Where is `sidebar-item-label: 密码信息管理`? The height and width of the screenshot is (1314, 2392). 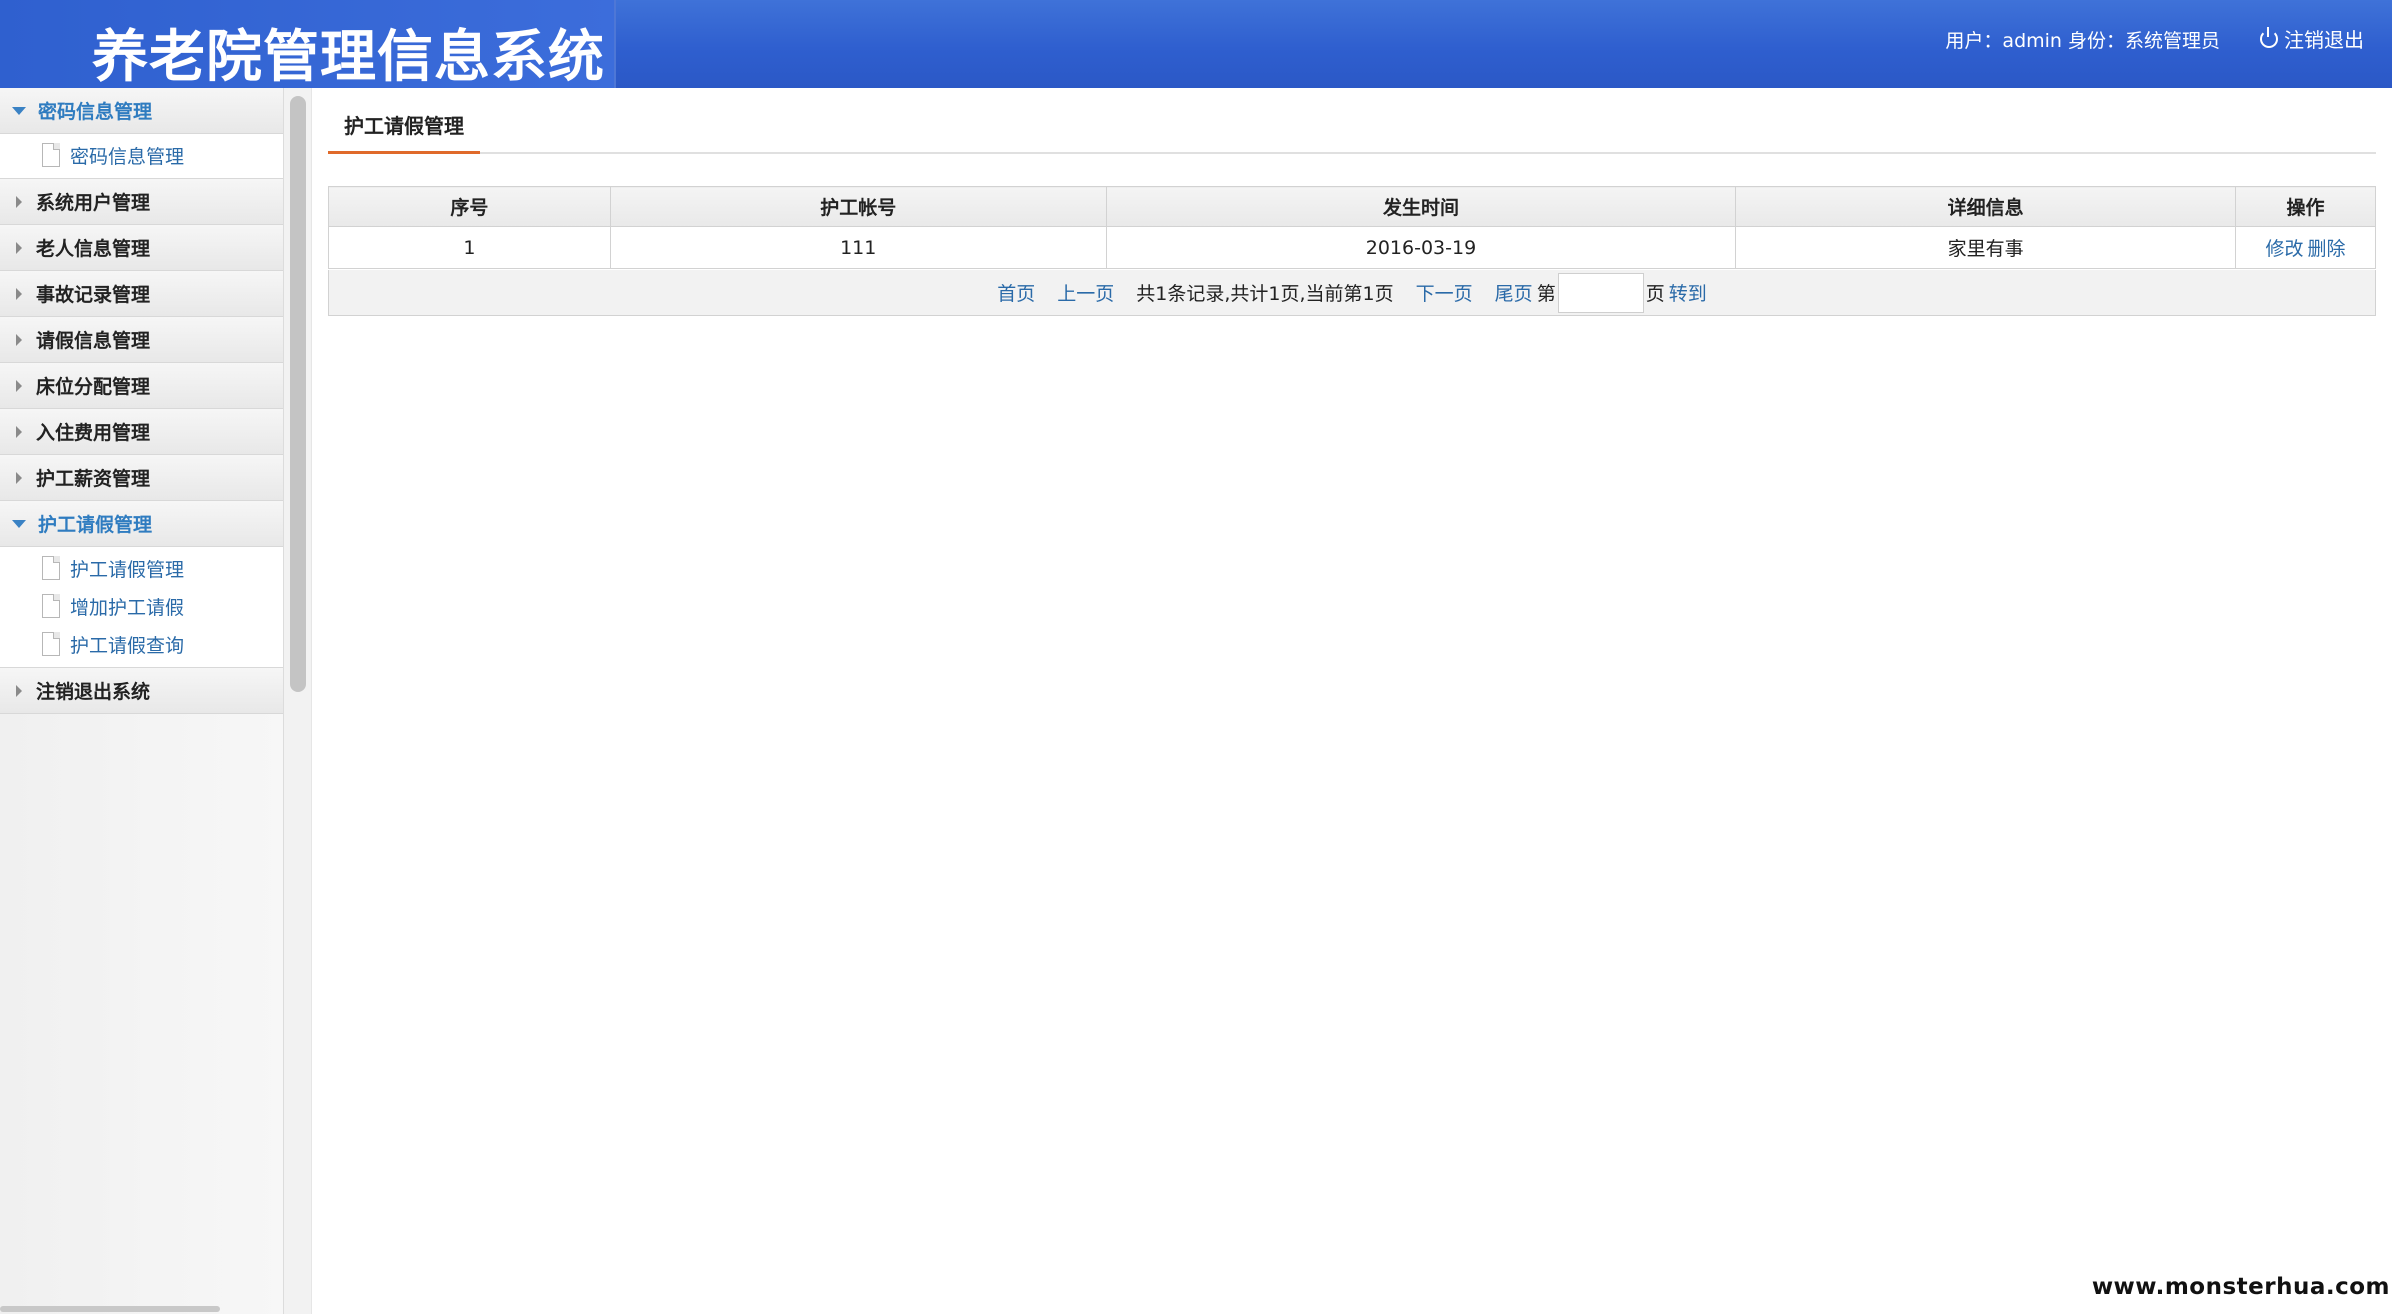 sidebar-item-label: 密码信息管理 is located at coordinates (127, 156).